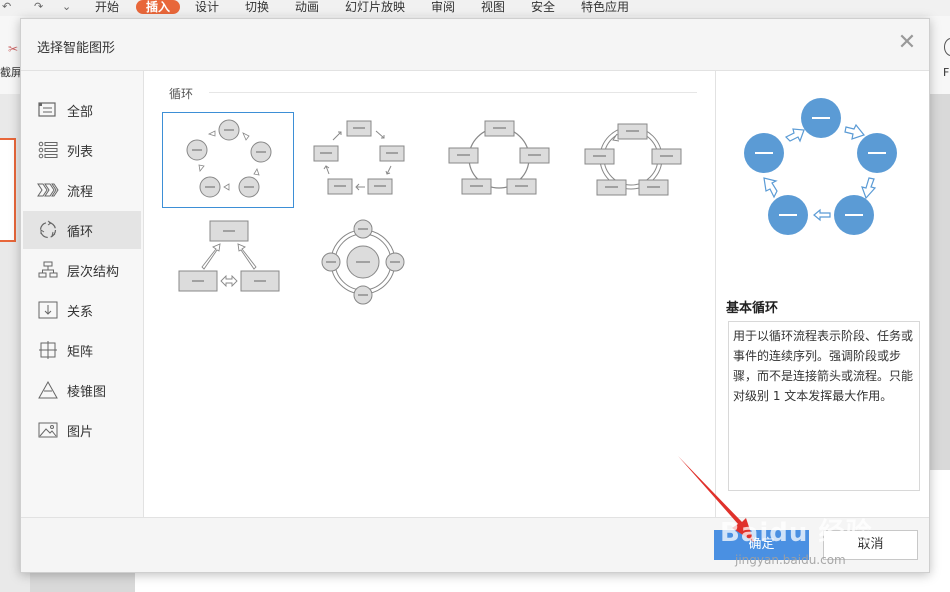  I want to click on slide-thumbnail, so click(8, 190).